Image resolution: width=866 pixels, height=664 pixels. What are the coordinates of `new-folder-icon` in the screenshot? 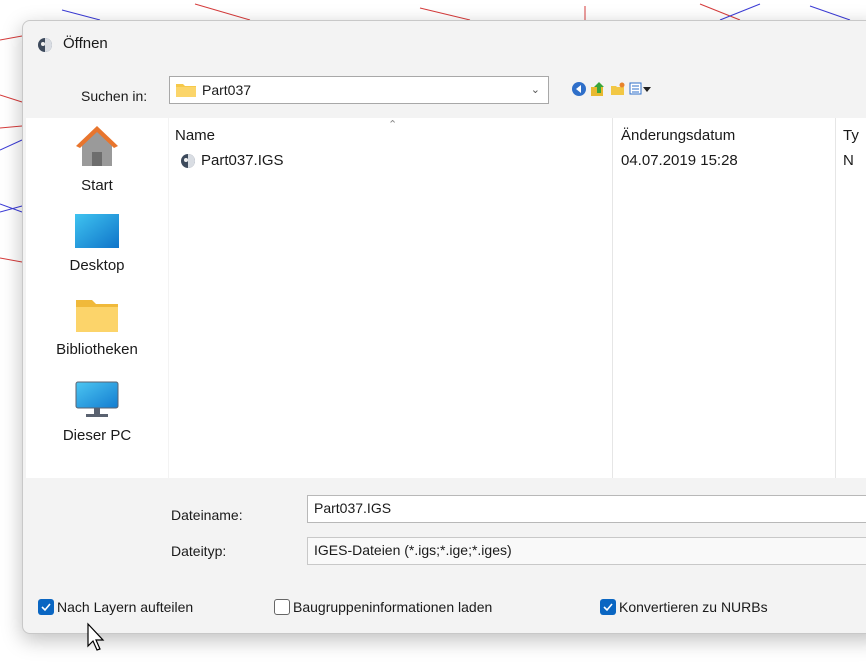 It's located at (618, 89).